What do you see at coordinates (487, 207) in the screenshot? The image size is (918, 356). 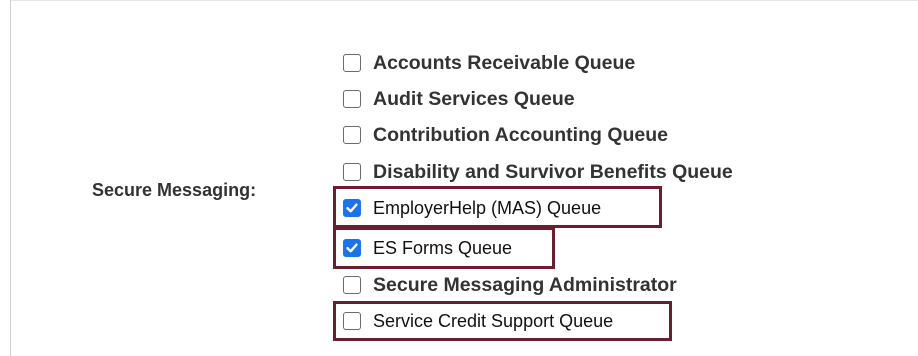 I see `employerhelp-mas-queue-label: EmployerHelp (MAS) Queue` at bounding box center [487, 207].